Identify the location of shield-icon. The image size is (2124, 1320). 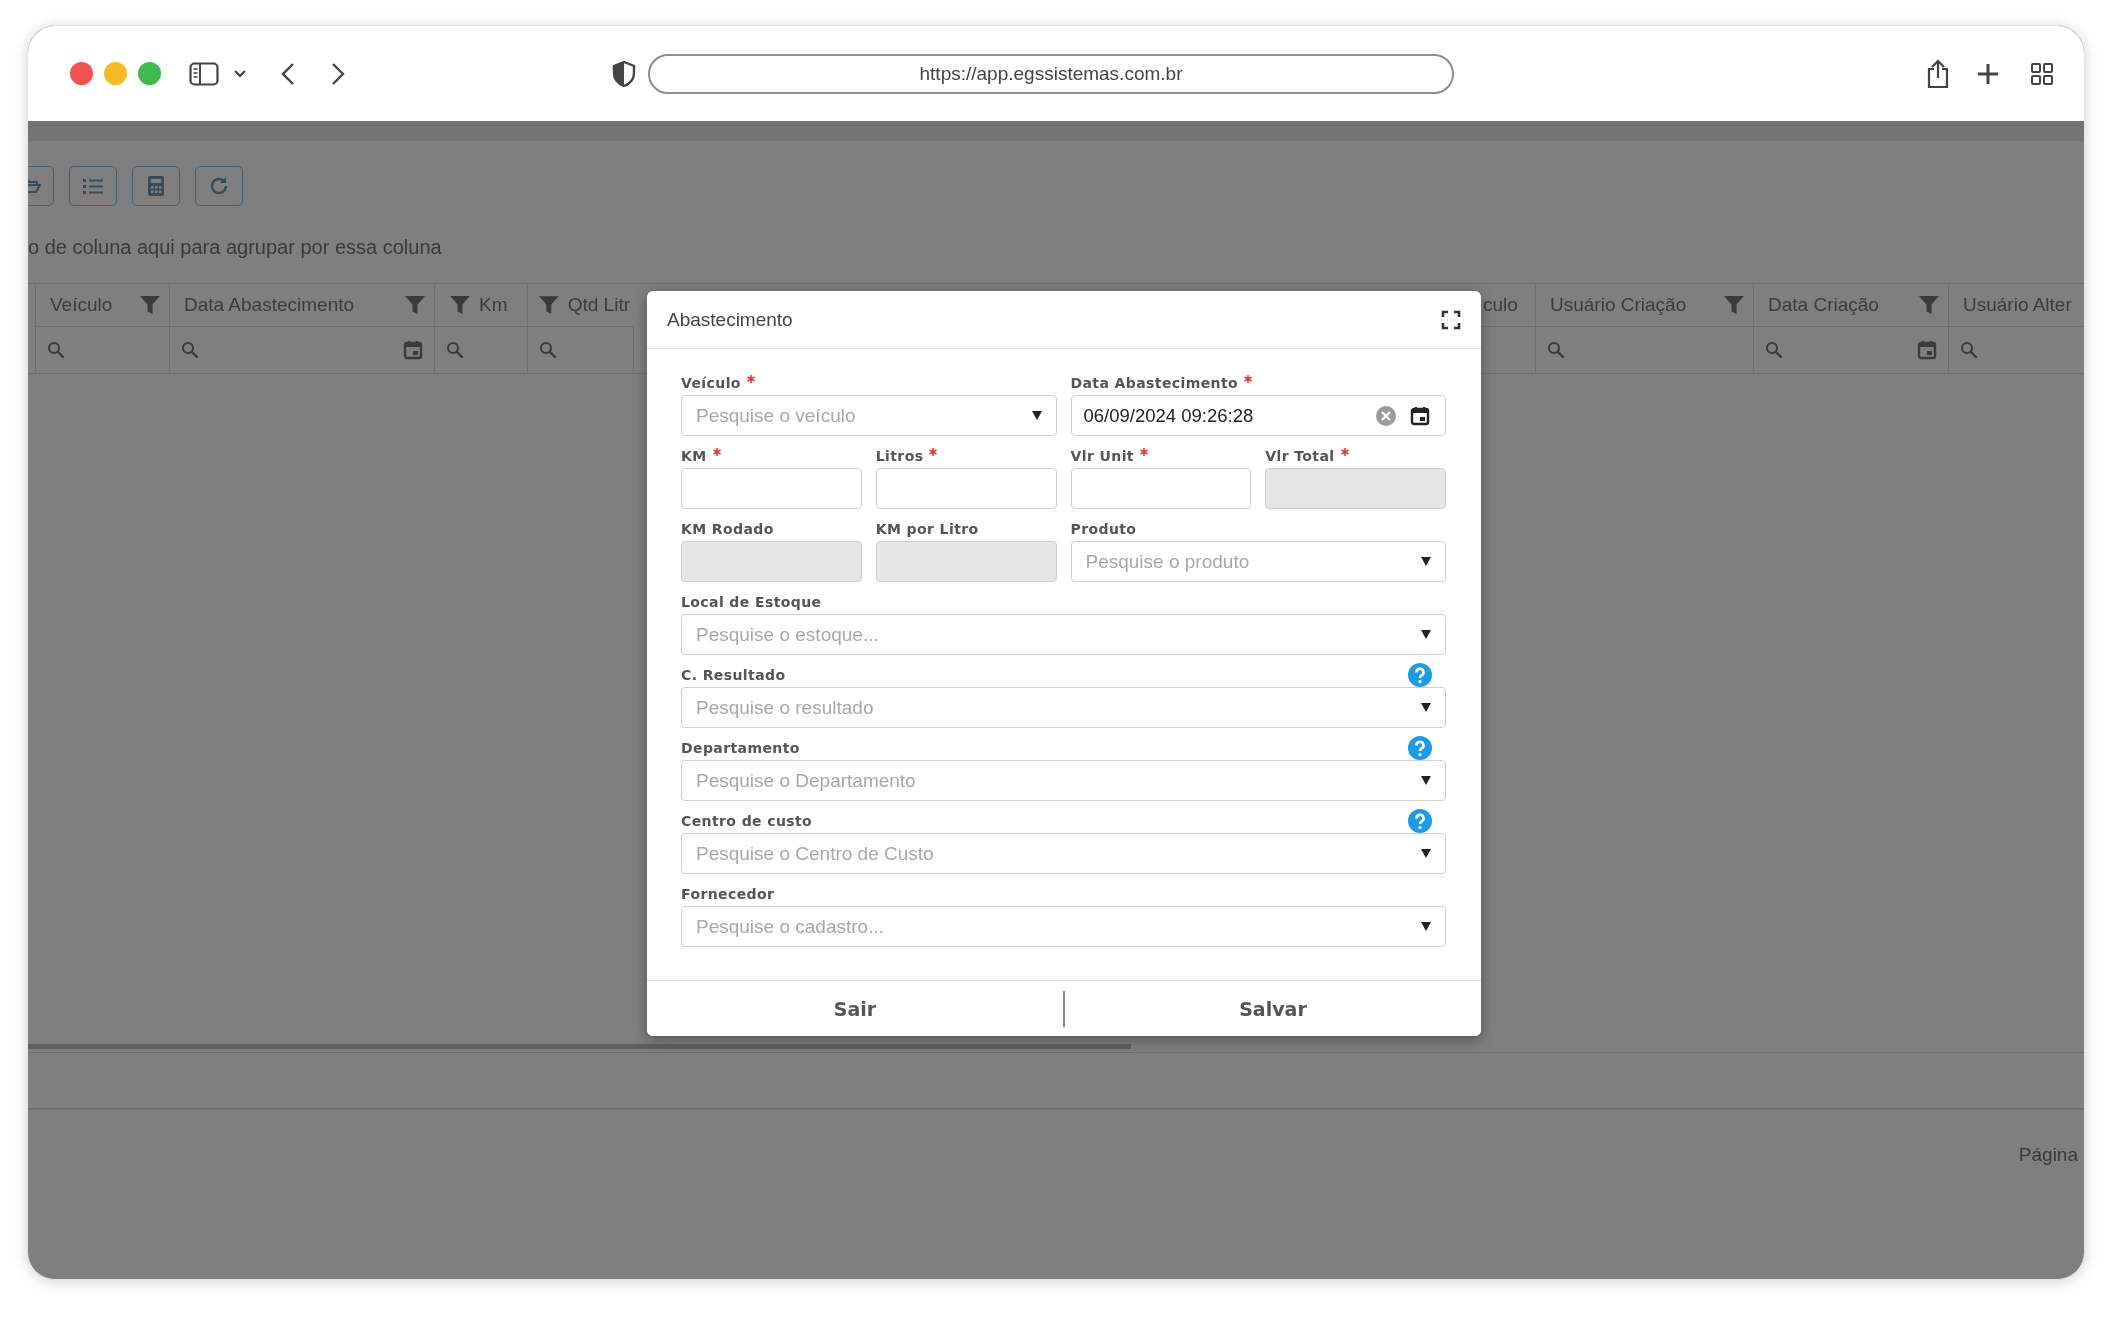
(624, 73).